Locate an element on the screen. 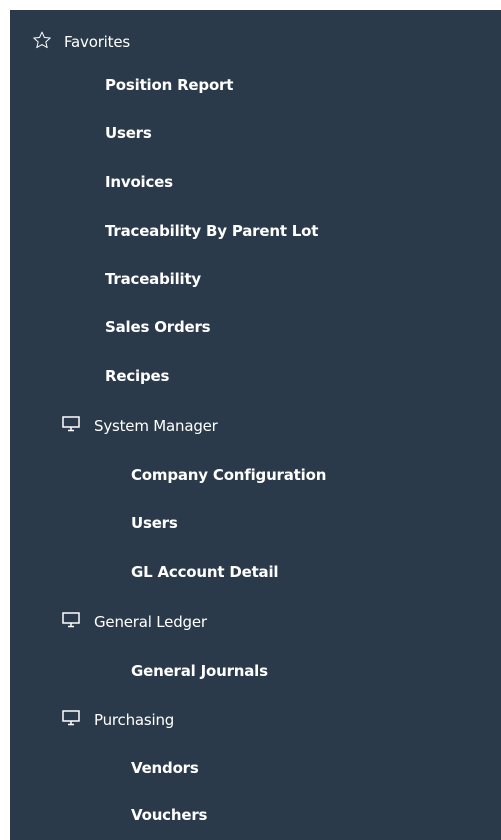 This screenshot has width=501, height=840. menu-item-label: GL Account Detail is located at coordinates (205, 572).